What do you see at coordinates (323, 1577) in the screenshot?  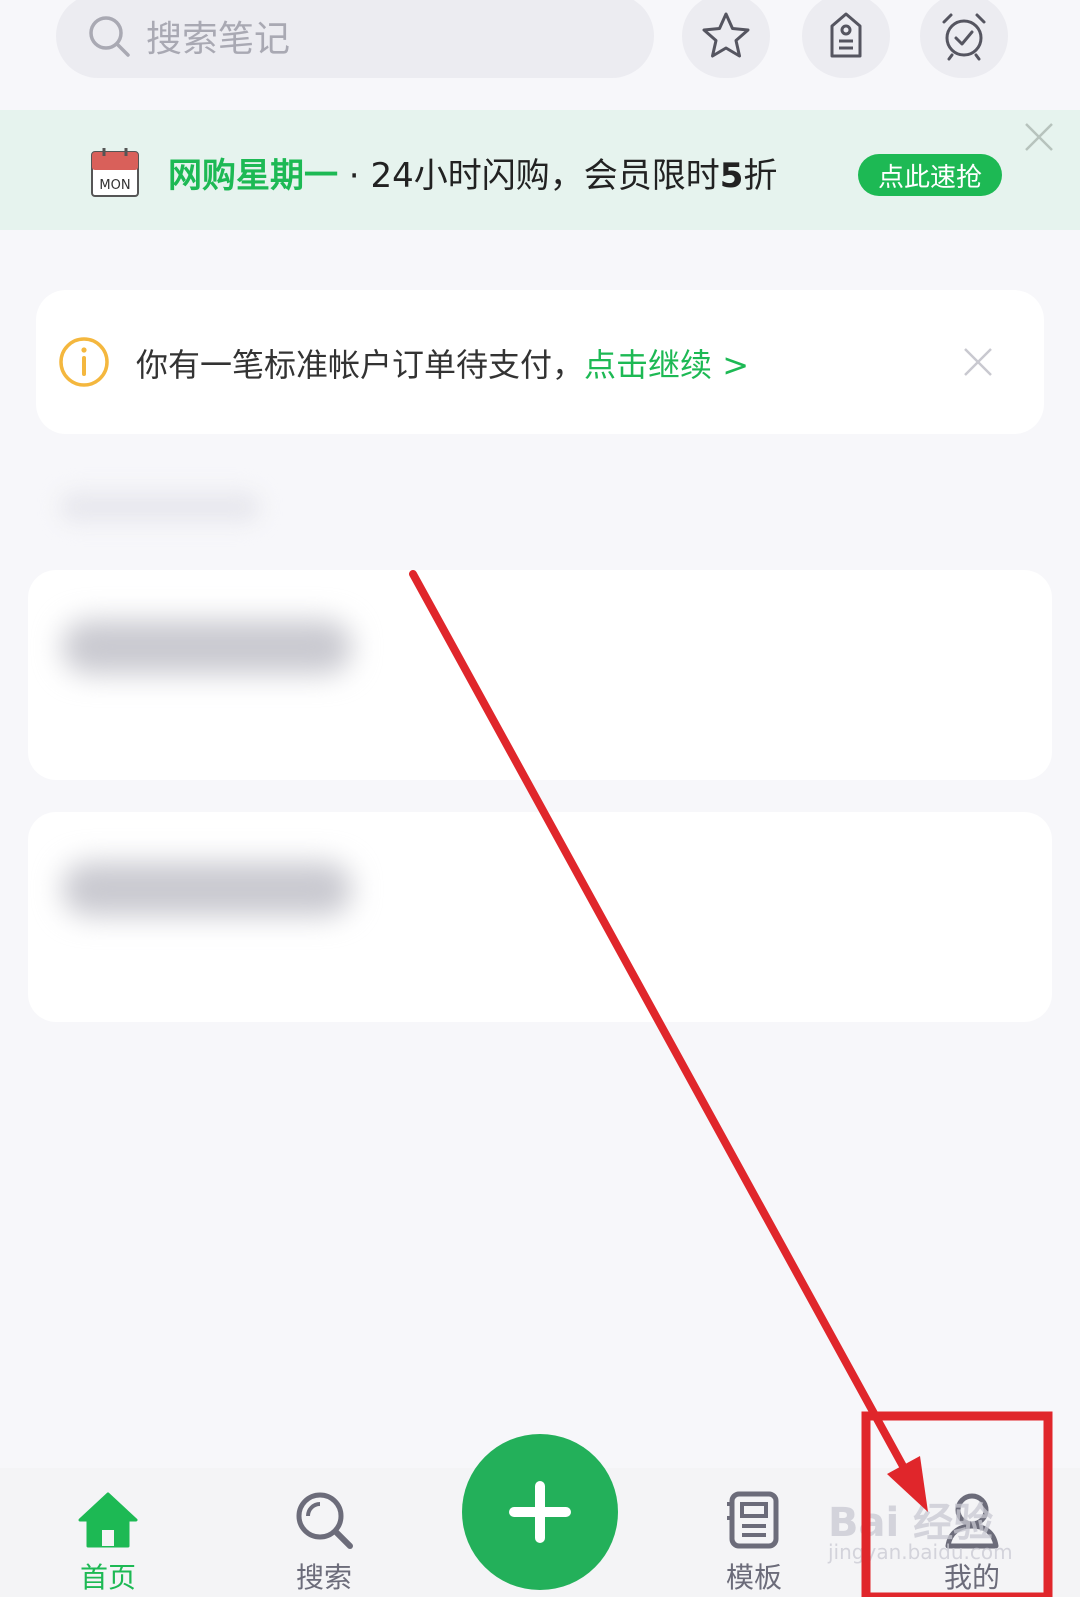 I see `tab-label: 搜索` at bounding box center [323, 1577].